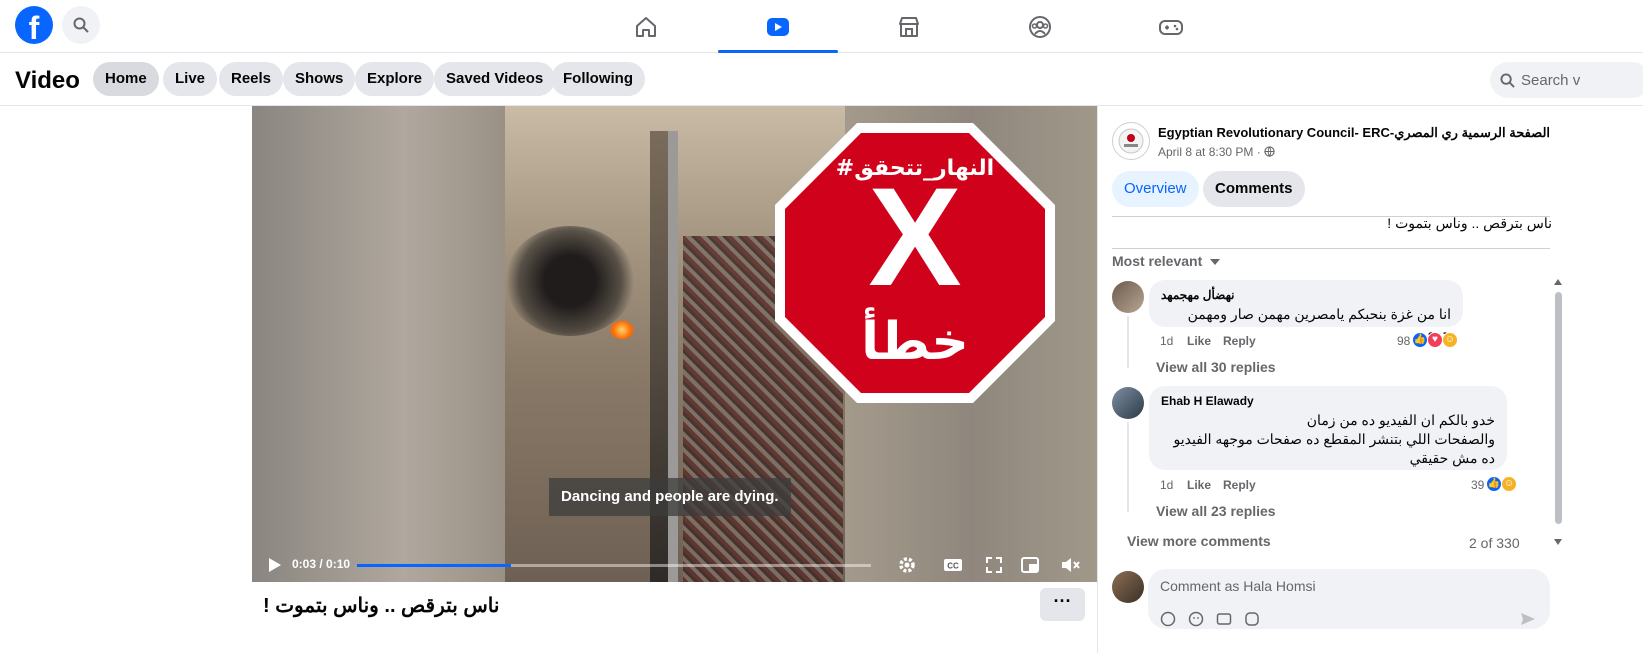 The height and width of the screenshot is (653, 1643). I want to click on comment-tools, so click(1210, 619).